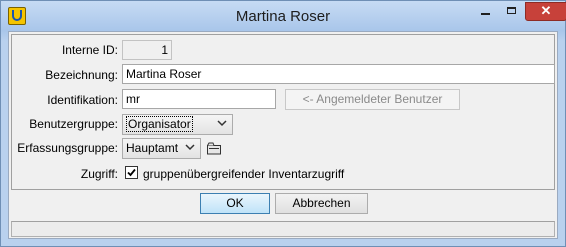  Describe the element at coordinates (243, 174) in the screenshot. I see `zugriff-checkbox-label: gruppenübergreifender Inventarzugriff` at that location.